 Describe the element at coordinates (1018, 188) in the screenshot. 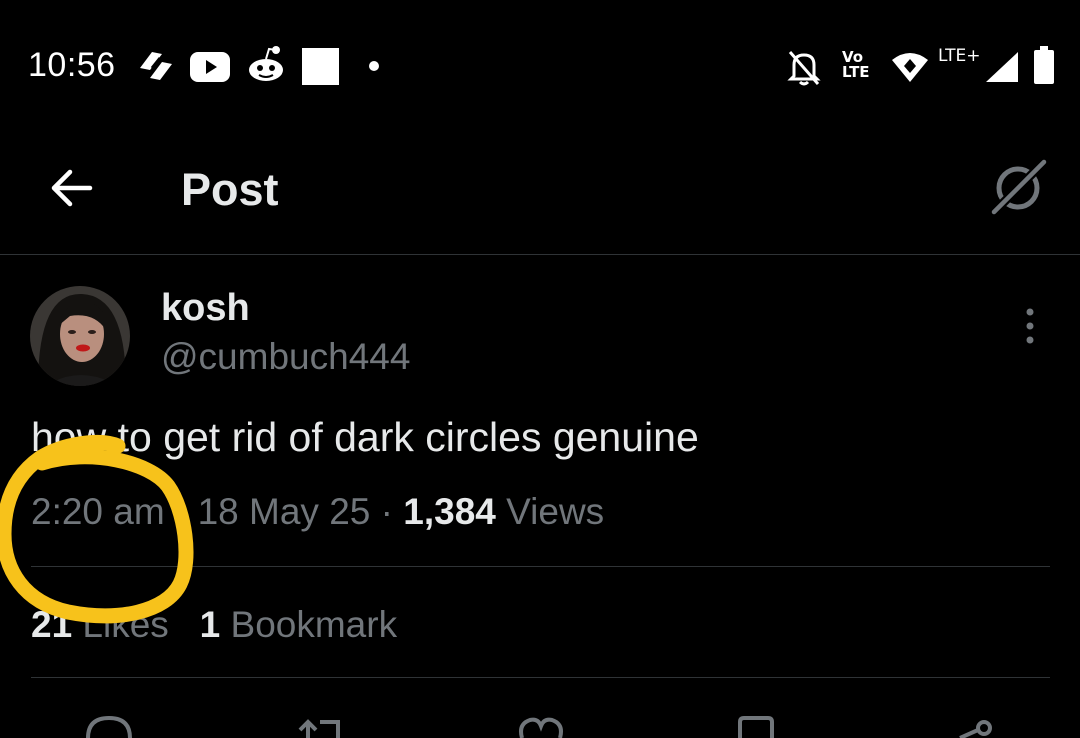

I see `grok-icon` at that location.